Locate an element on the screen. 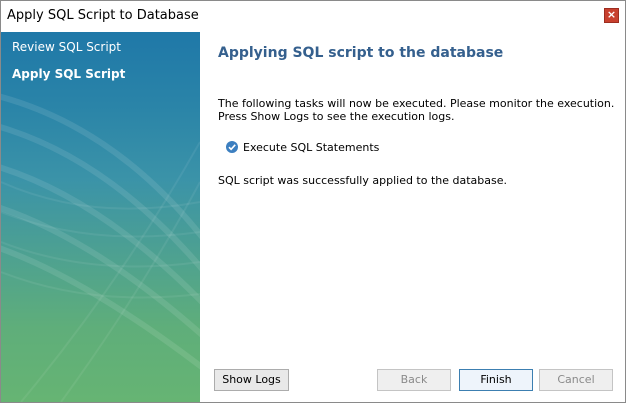 This screenshot has height=403, width=626. title-bar: Apply SQL Script to Database × is located at coordinates (313, 16).